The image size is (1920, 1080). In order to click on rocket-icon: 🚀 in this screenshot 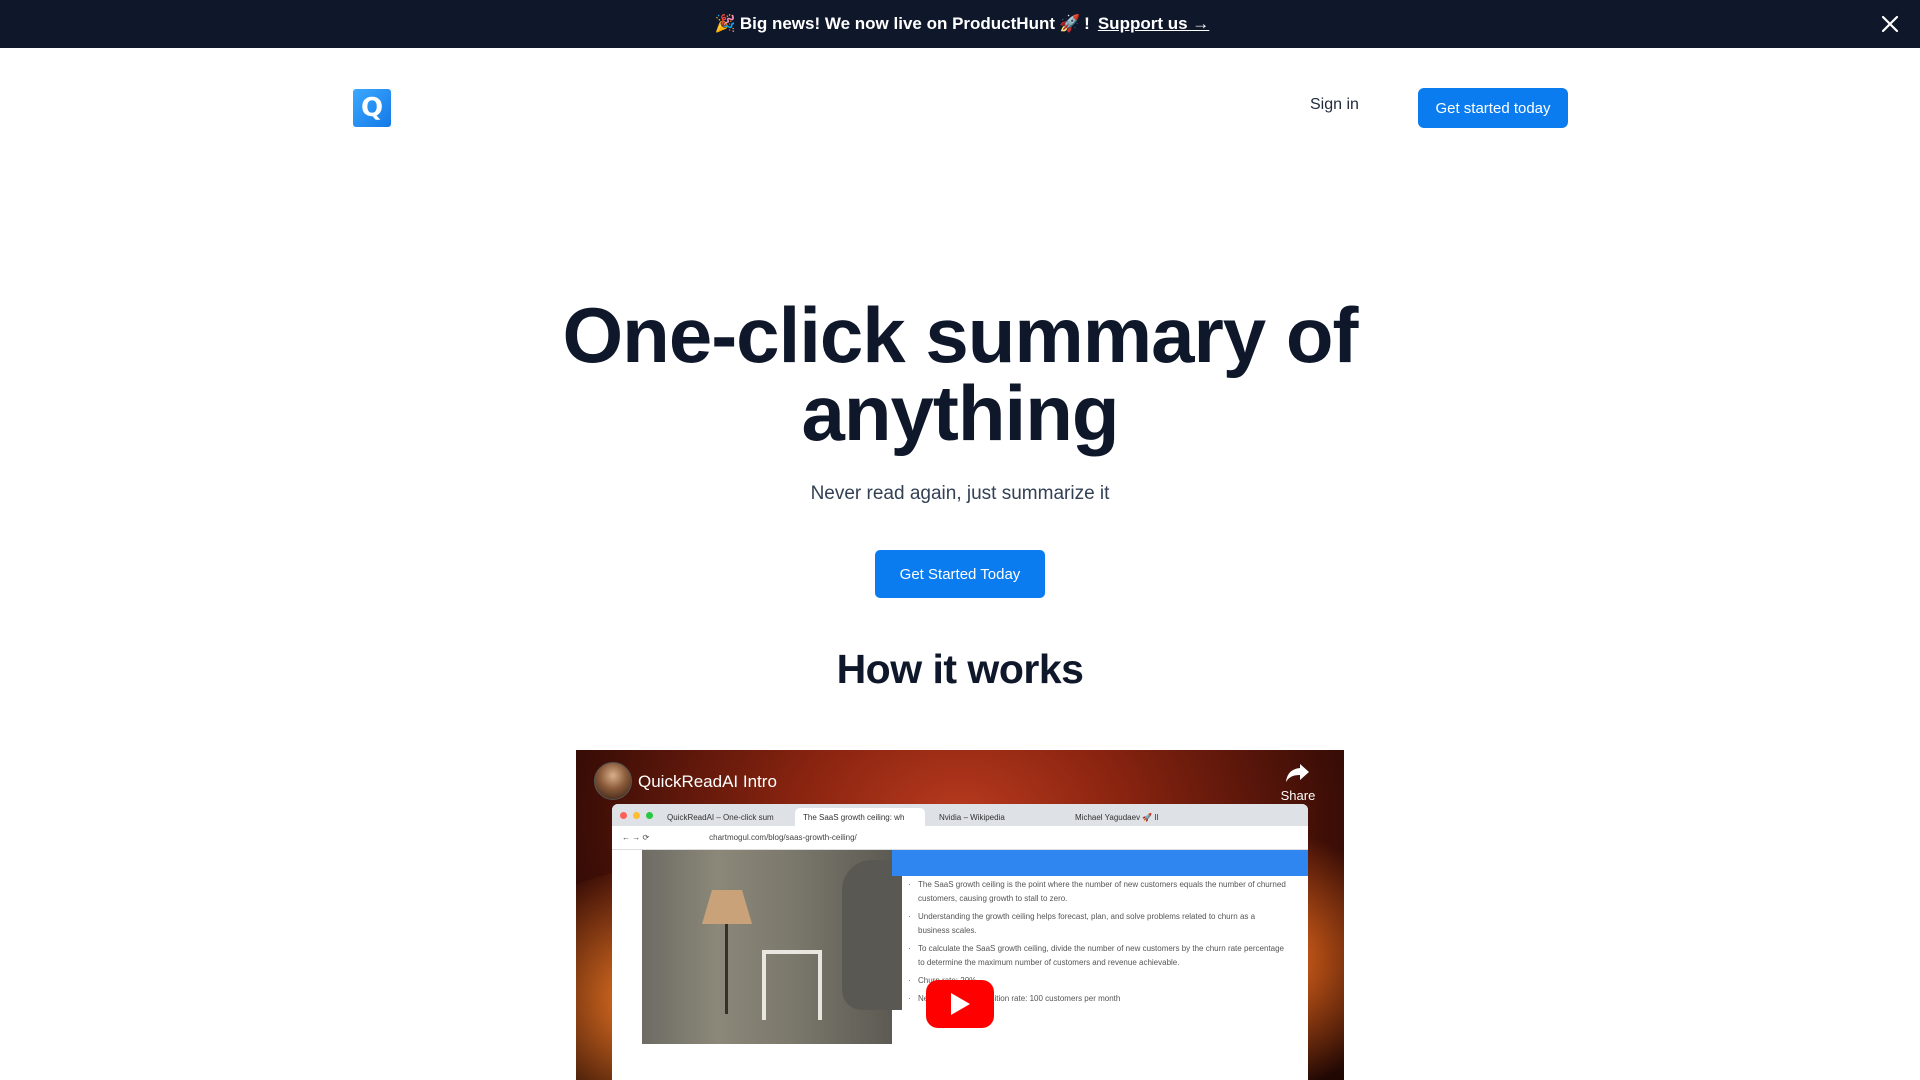, I will do `click(1070, 23)`.